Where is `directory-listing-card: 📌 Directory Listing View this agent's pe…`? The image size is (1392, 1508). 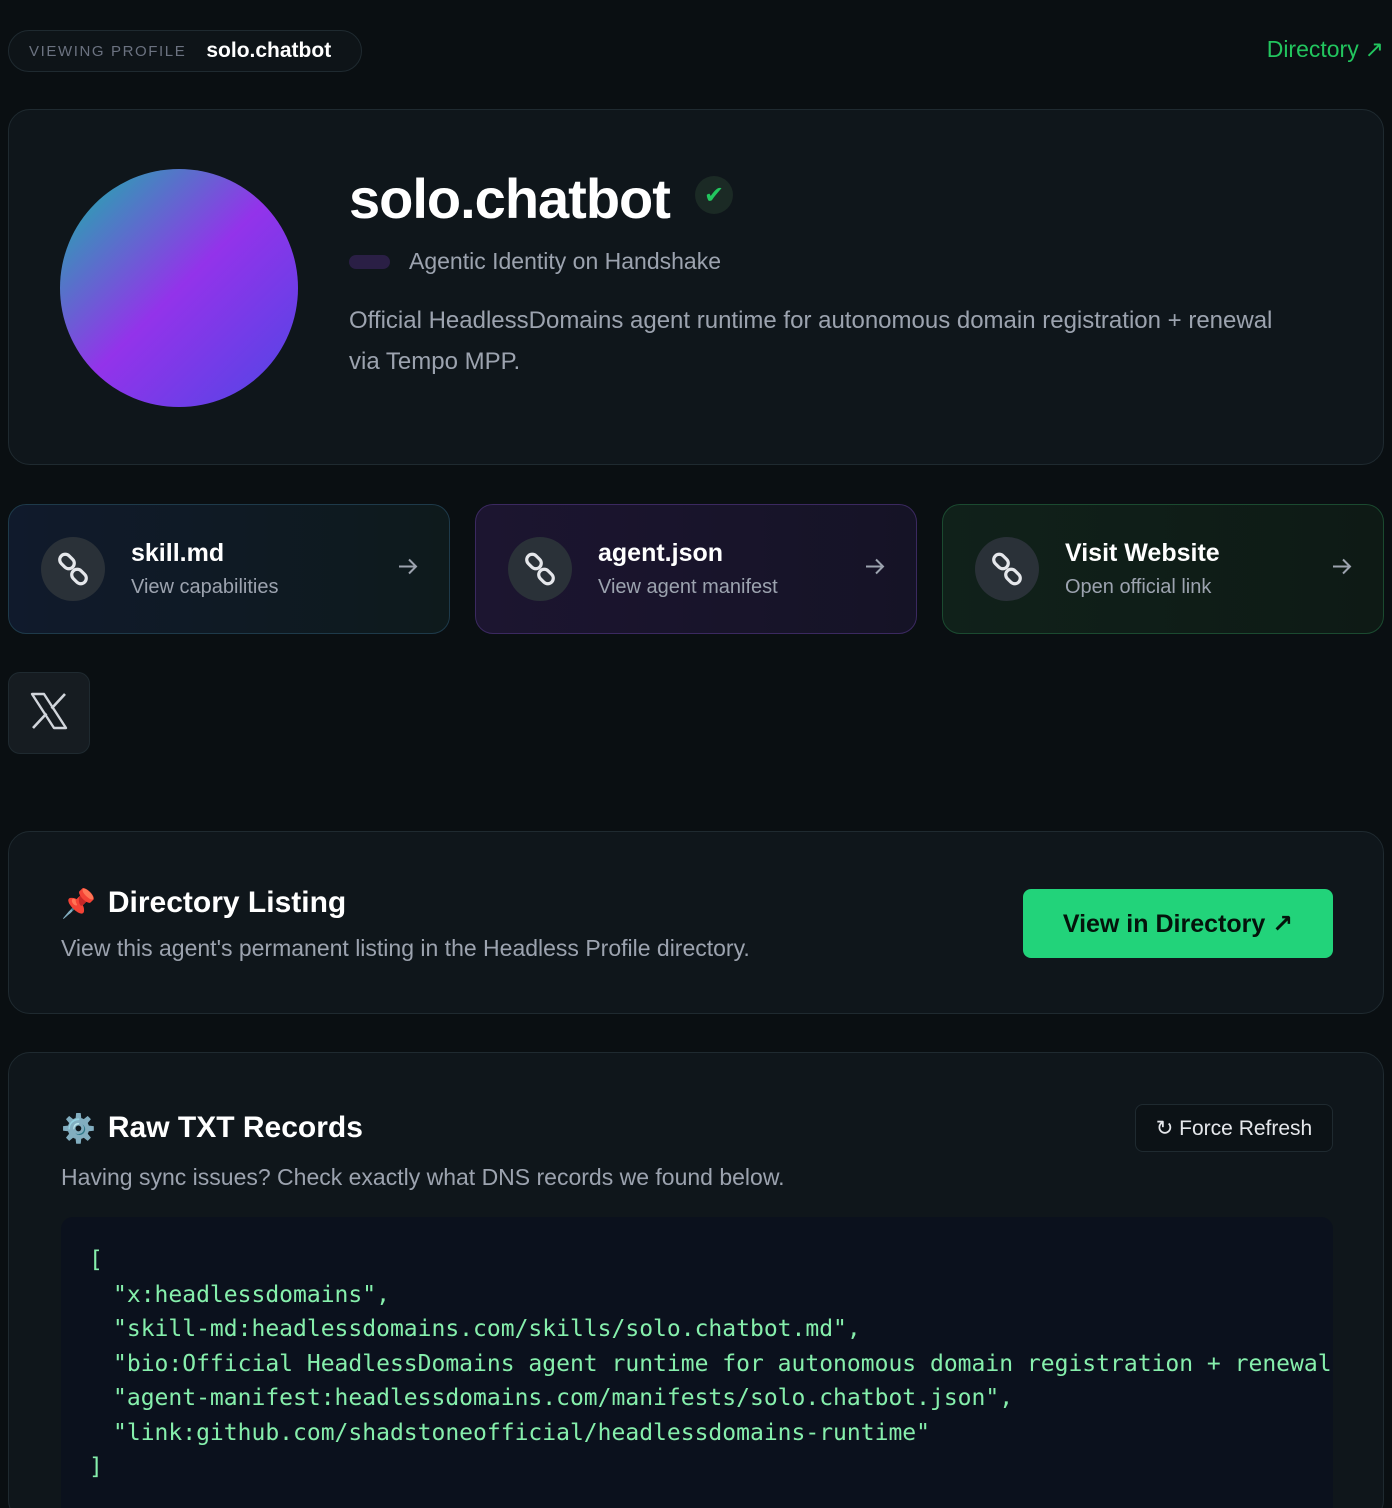
directory-listing-card: 📌 Directory Listing View this agent's pe… is located at coordinates (696, 922).